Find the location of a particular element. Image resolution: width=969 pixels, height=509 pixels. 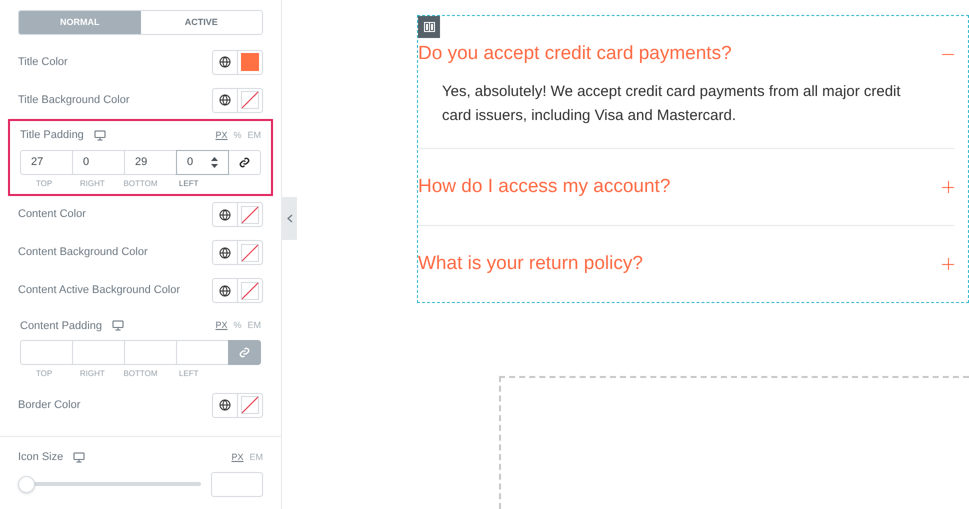

slider-thumb is located at coordinates (26, 484).